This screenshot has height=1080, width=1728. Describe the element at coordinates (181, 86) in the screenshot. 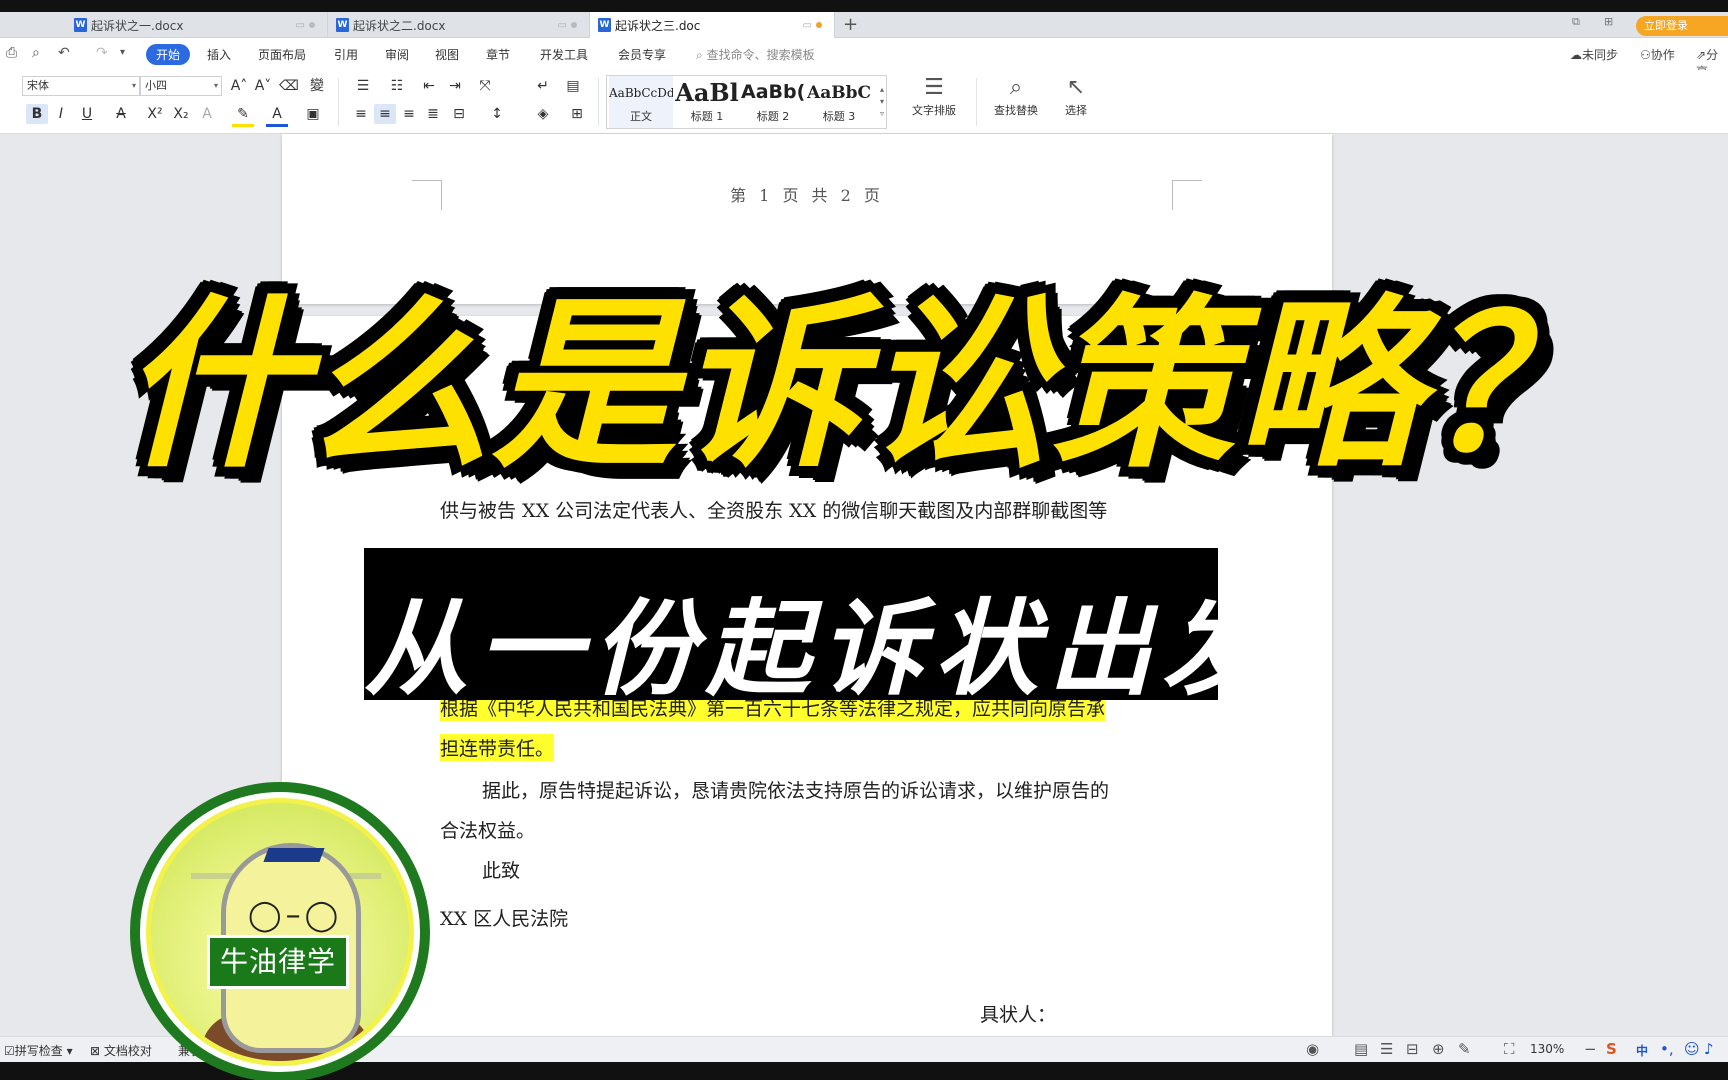

I see `font-size-select: 小四 ▾` at that location.